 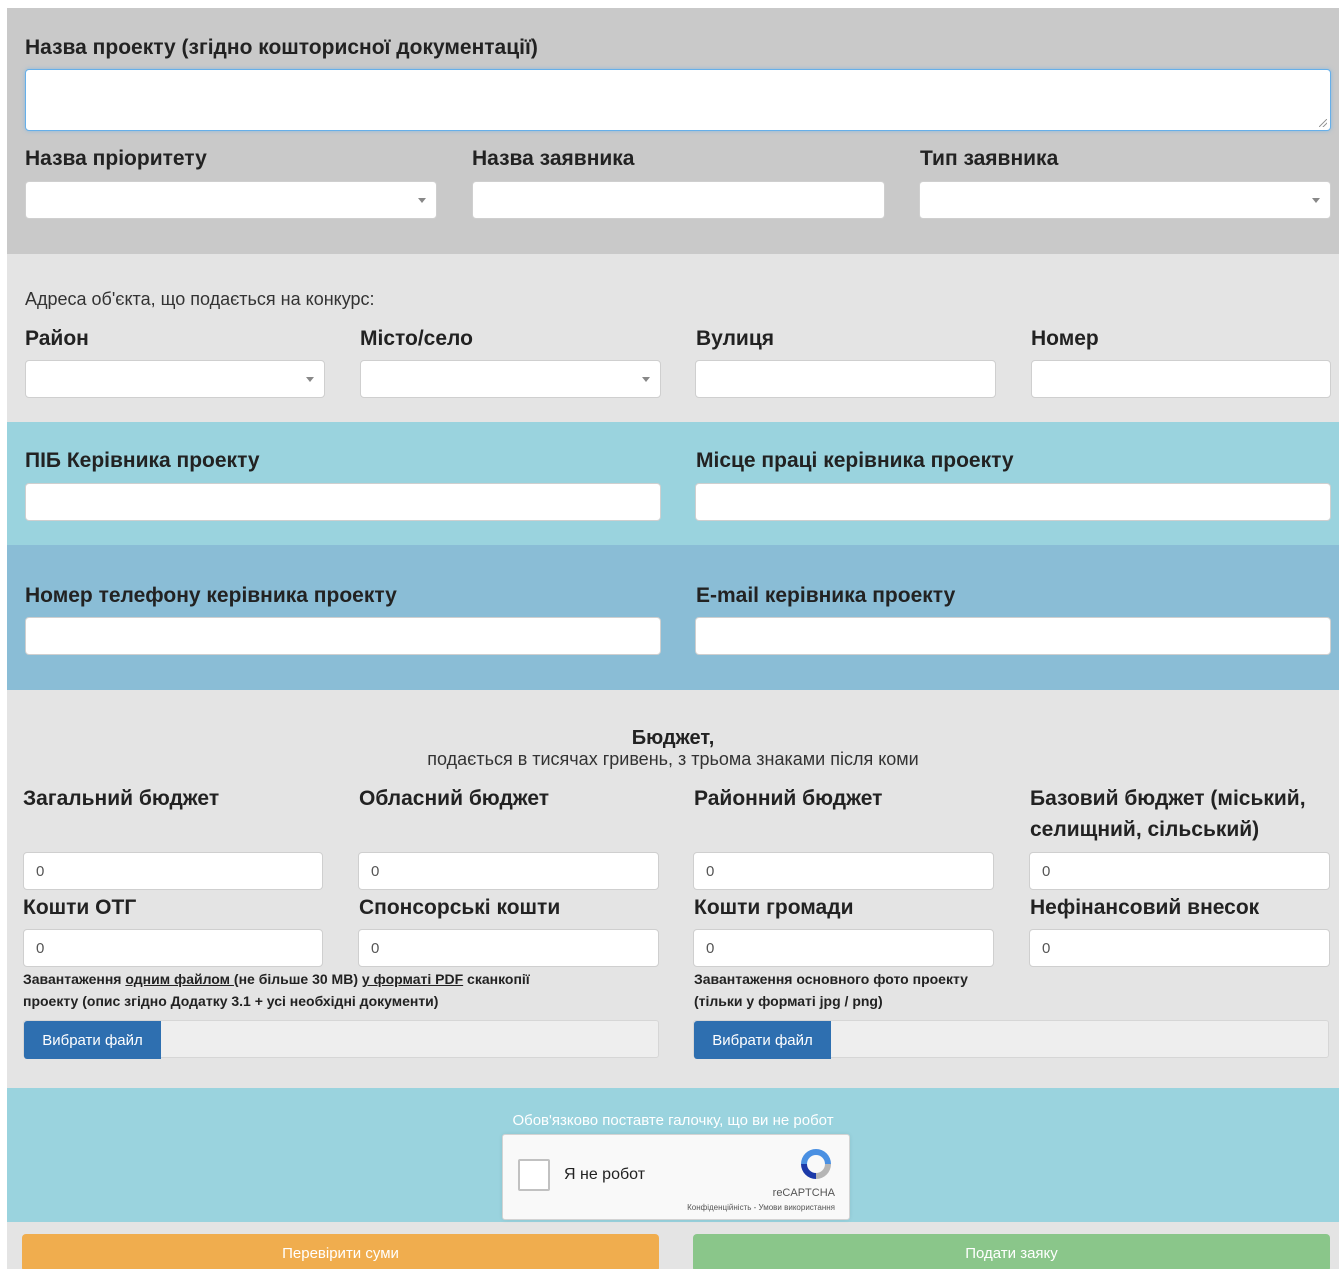 I want to click on pdf-choose-file-button: Вибрати файл, so click(x=92, y=1040).